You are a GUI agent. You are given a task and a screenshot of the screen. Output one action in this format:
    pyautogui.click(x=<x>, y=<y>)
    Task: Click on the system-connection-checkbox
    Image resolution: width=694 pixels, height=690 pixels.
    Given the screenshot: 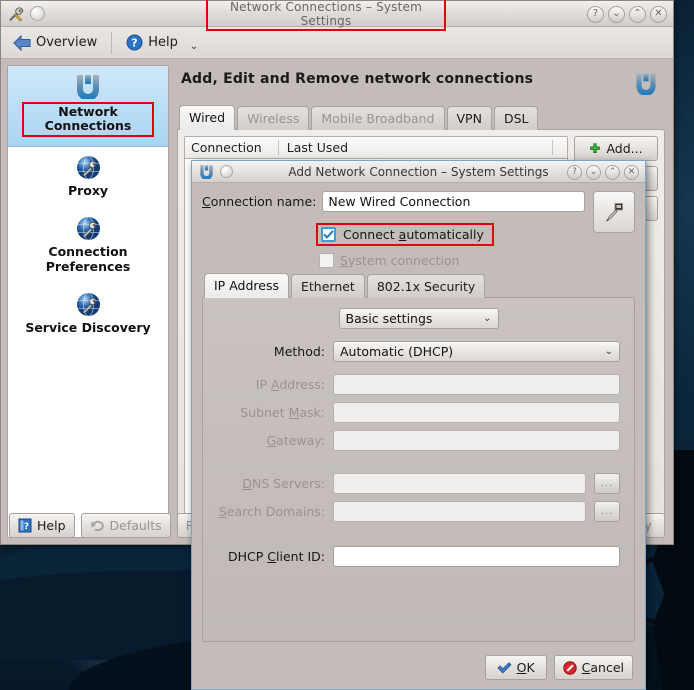 What is the action you would take?
    pyautogui.click(x=326, y=260)
    